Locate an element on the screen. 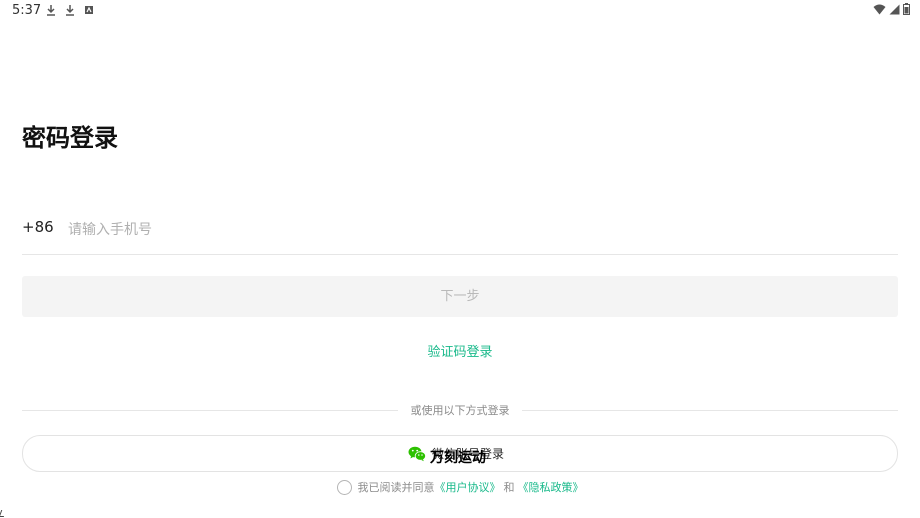 The height and width of the screenshot is (518, 920). agreement-row: 我已阅读并同意 《用户协议》 和 《隐私政策》 is located at coordinates (460, 487).